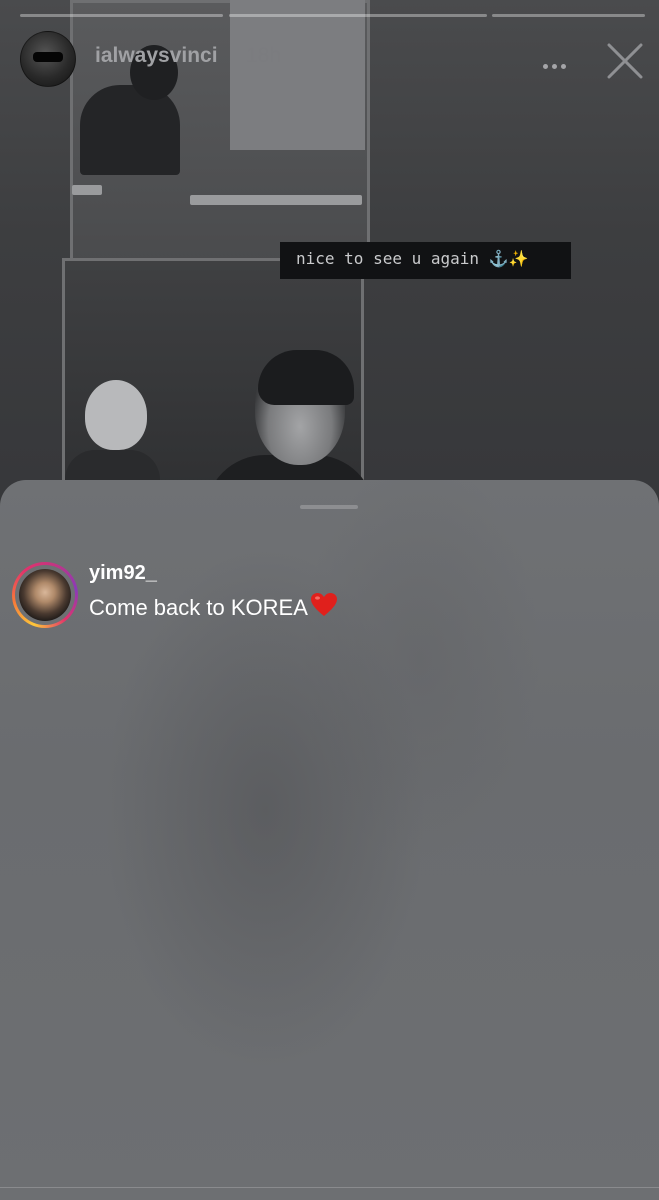 This screenshot has width=659, height=1200. I want to click on author-avatar, so click(48, 59).